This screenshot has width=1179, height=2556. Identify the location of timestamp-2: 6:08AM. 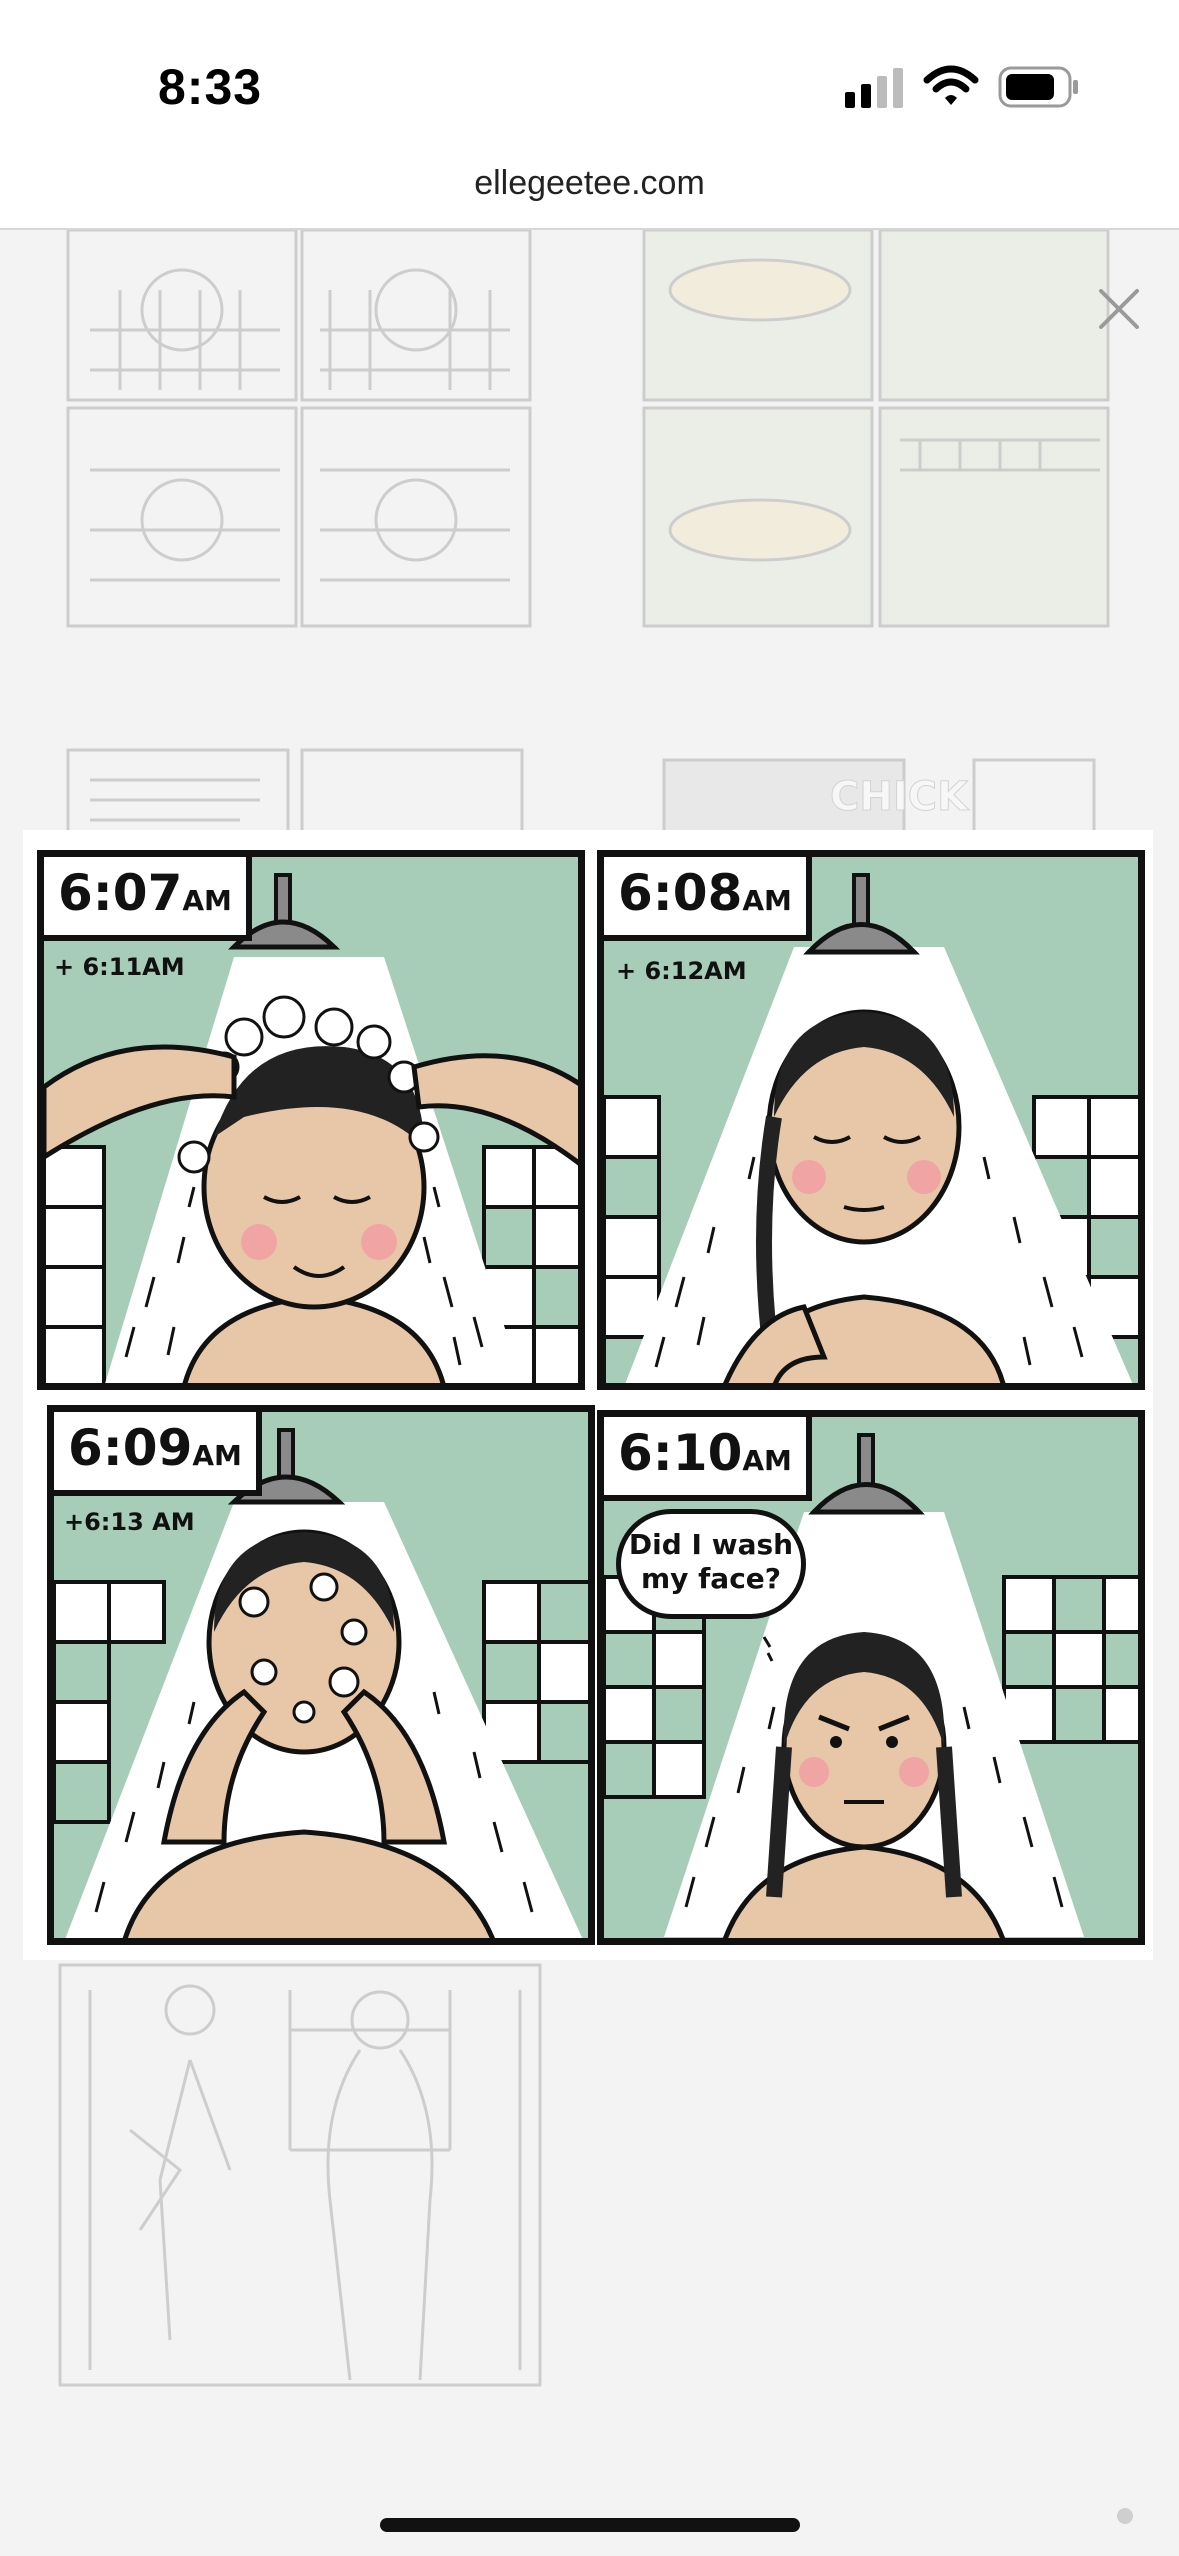
(708, 899).